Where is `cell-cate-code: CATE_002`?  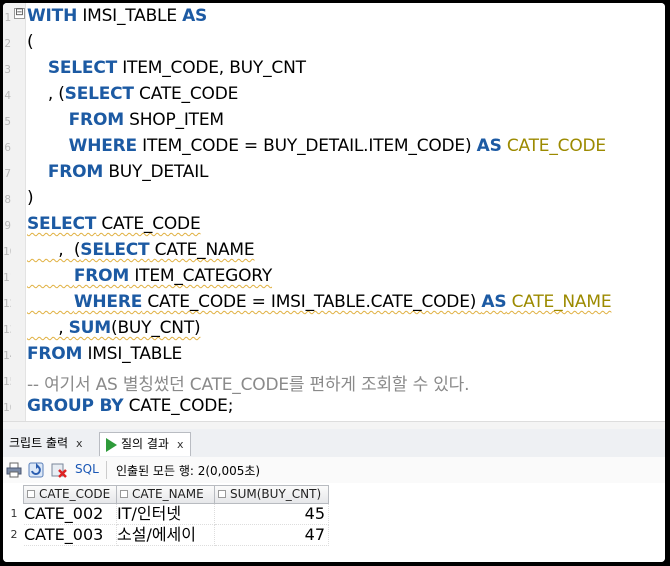 cell-cate-code: CATE_002 is located at coordinates (70, 514).